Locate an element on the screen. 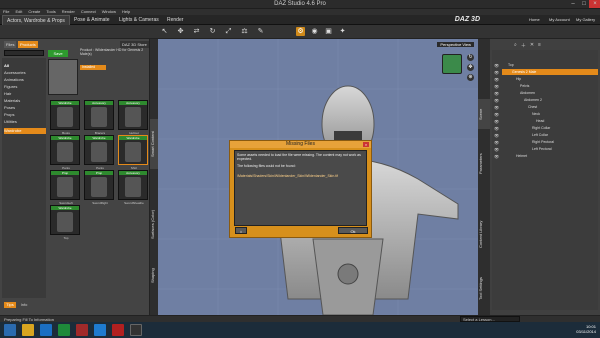 This screenshot has height=338, width=600. translate-icon: ⇄ is located at coordinates (196, 31).